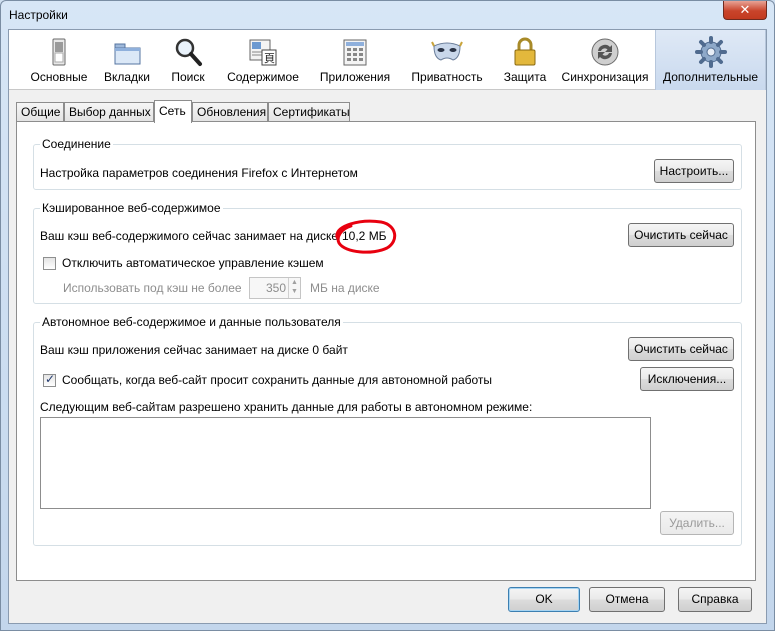  Describe the element at coordinates (605, 52) in the screenshot. I see `sync-icon` at that location.